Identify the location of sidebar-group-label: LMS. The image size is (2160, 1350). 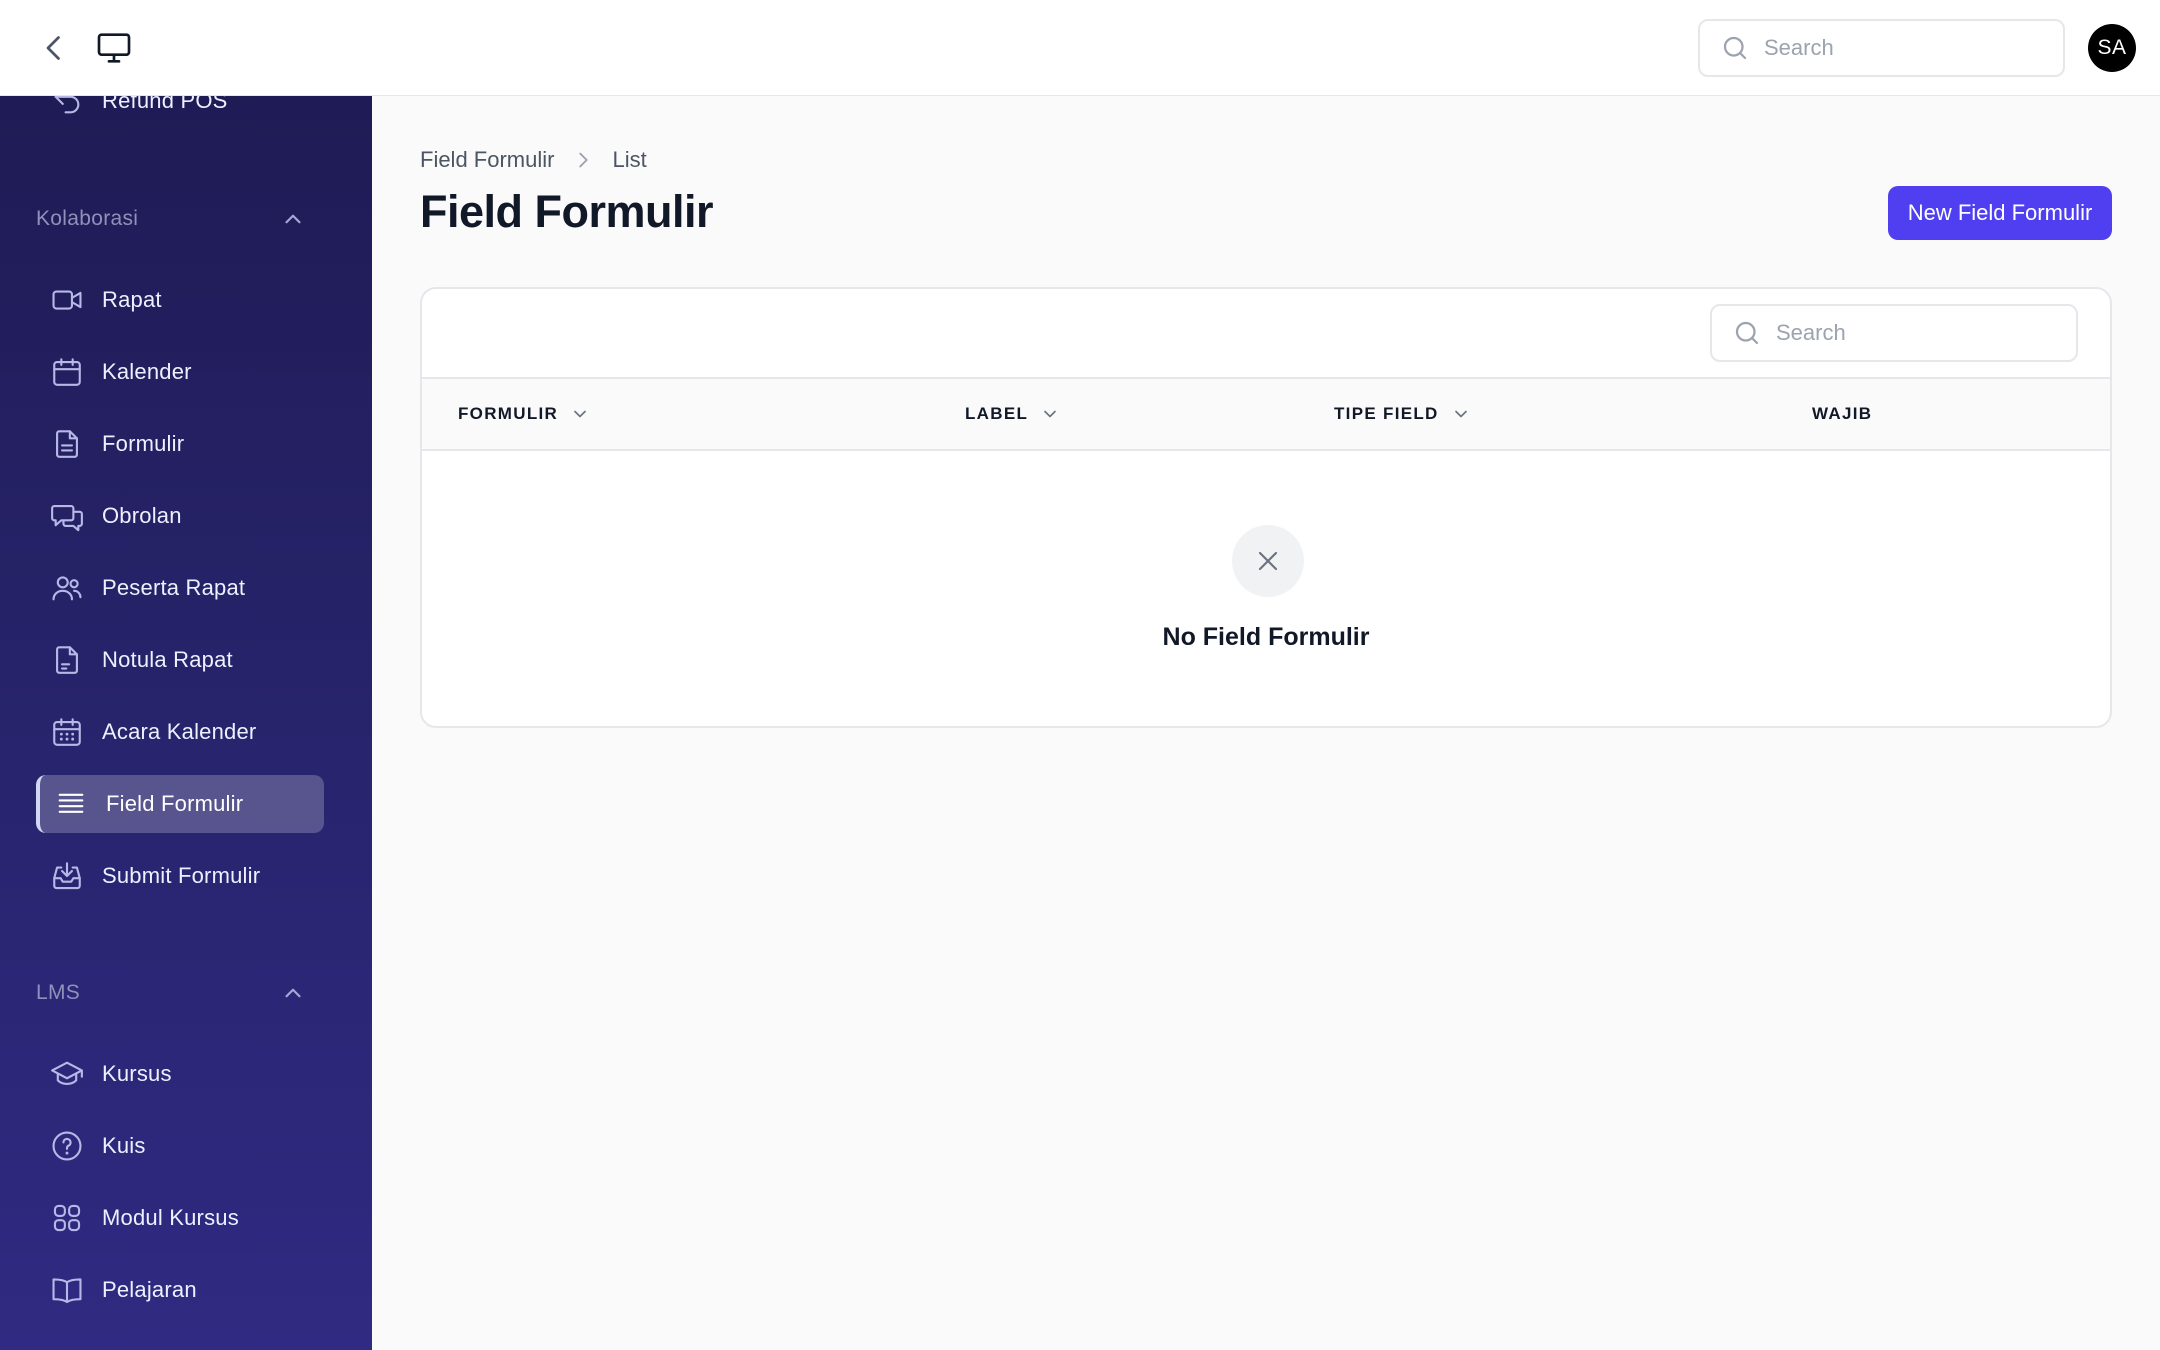
(58, 992).